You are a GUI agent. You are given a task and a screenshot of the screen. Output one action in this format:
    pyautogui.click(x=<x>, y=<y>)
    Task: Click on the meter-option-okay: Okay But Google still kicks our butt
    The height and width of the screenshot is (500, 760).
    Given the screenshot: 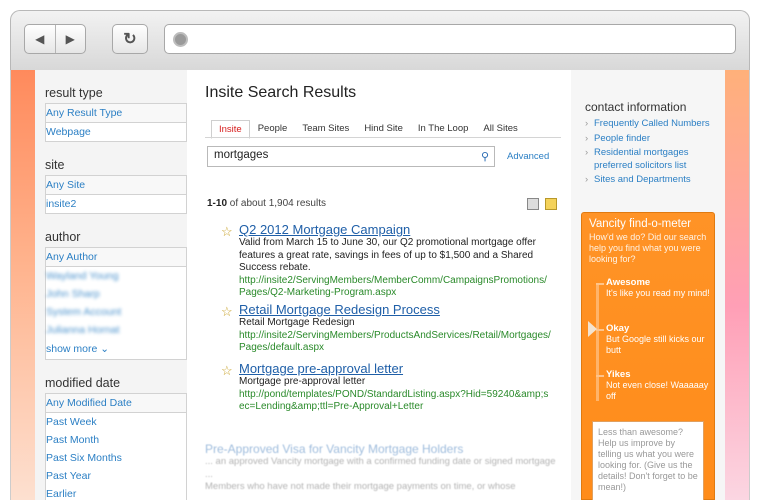 What is the action you would take?
    pyautogui.click(x=660, y=339)
    